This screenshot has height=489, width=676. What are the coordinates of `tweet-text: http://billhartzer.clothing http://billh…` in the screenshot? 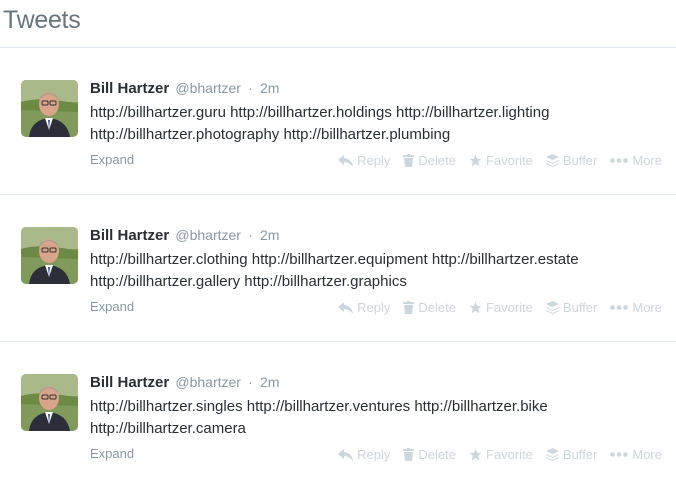 It's located at (380, 271).